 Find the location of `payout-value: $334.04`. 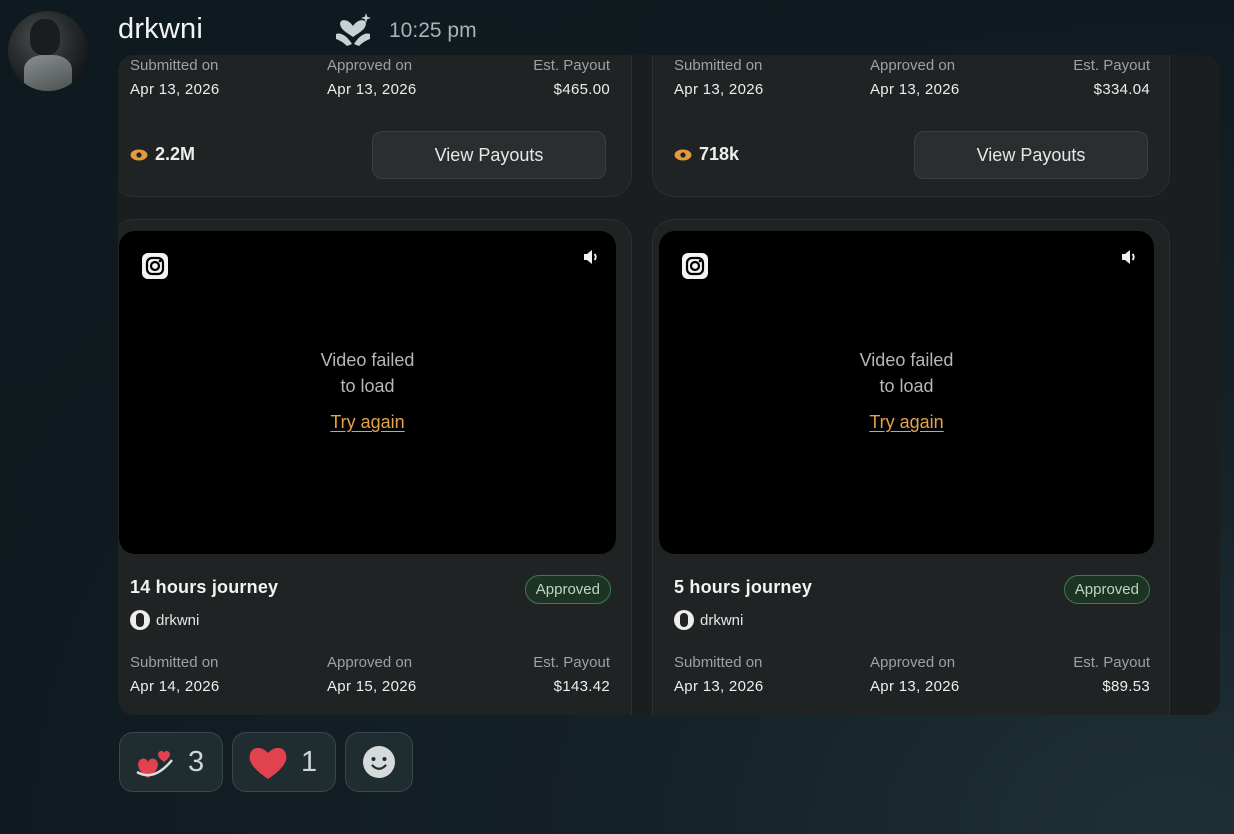

payout-value: $334.04 is located at coordinates (1121, 89).